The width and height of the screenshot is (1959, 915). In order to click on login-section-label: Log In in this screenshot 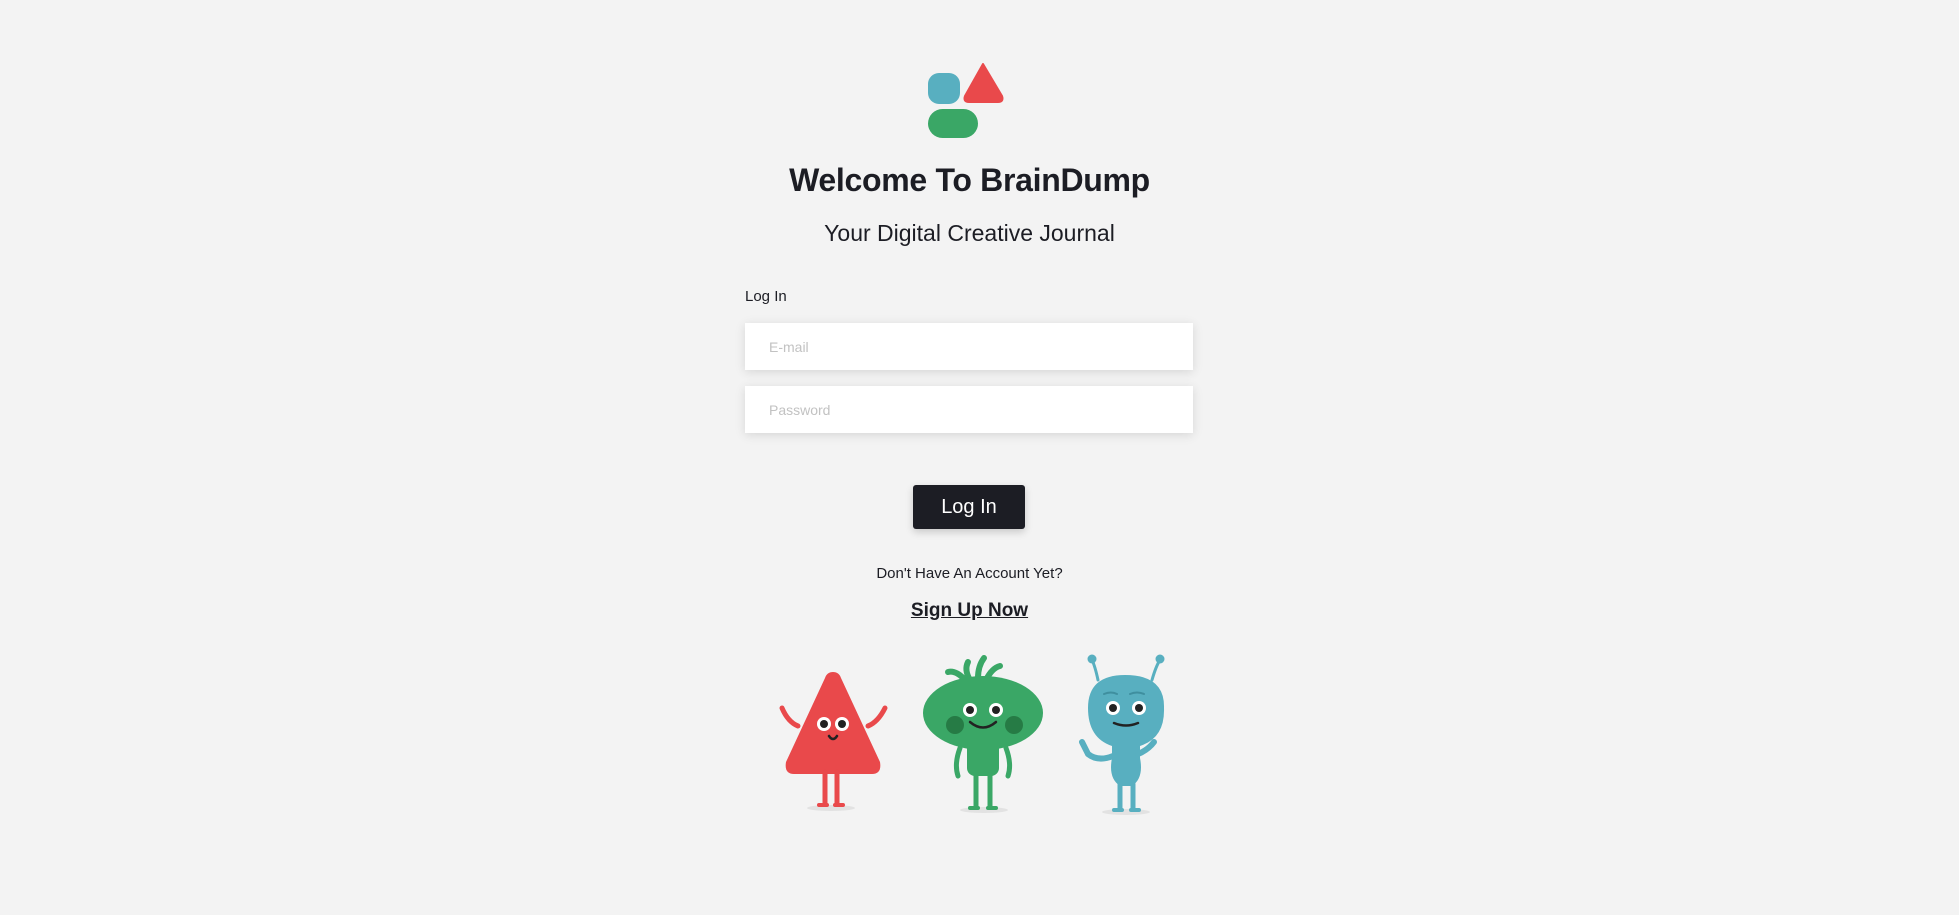, I will do `click(766, 296)`.